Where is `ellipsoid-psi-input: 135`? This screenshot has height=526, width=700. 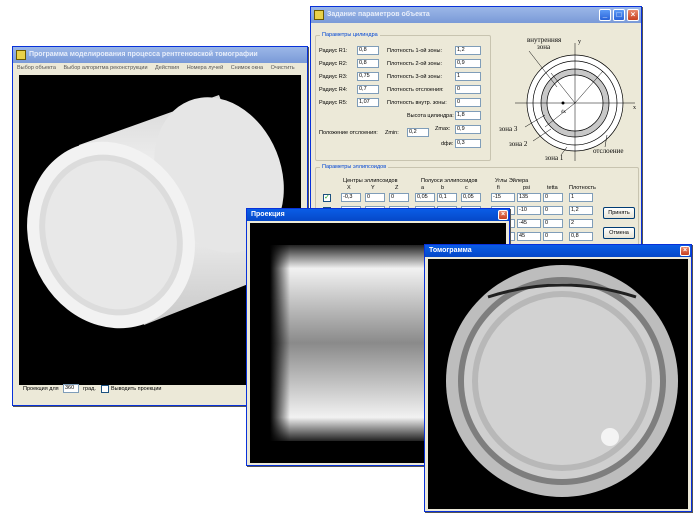 ellipsoid-psi-input: 135 is located at coordinates (529, 197).